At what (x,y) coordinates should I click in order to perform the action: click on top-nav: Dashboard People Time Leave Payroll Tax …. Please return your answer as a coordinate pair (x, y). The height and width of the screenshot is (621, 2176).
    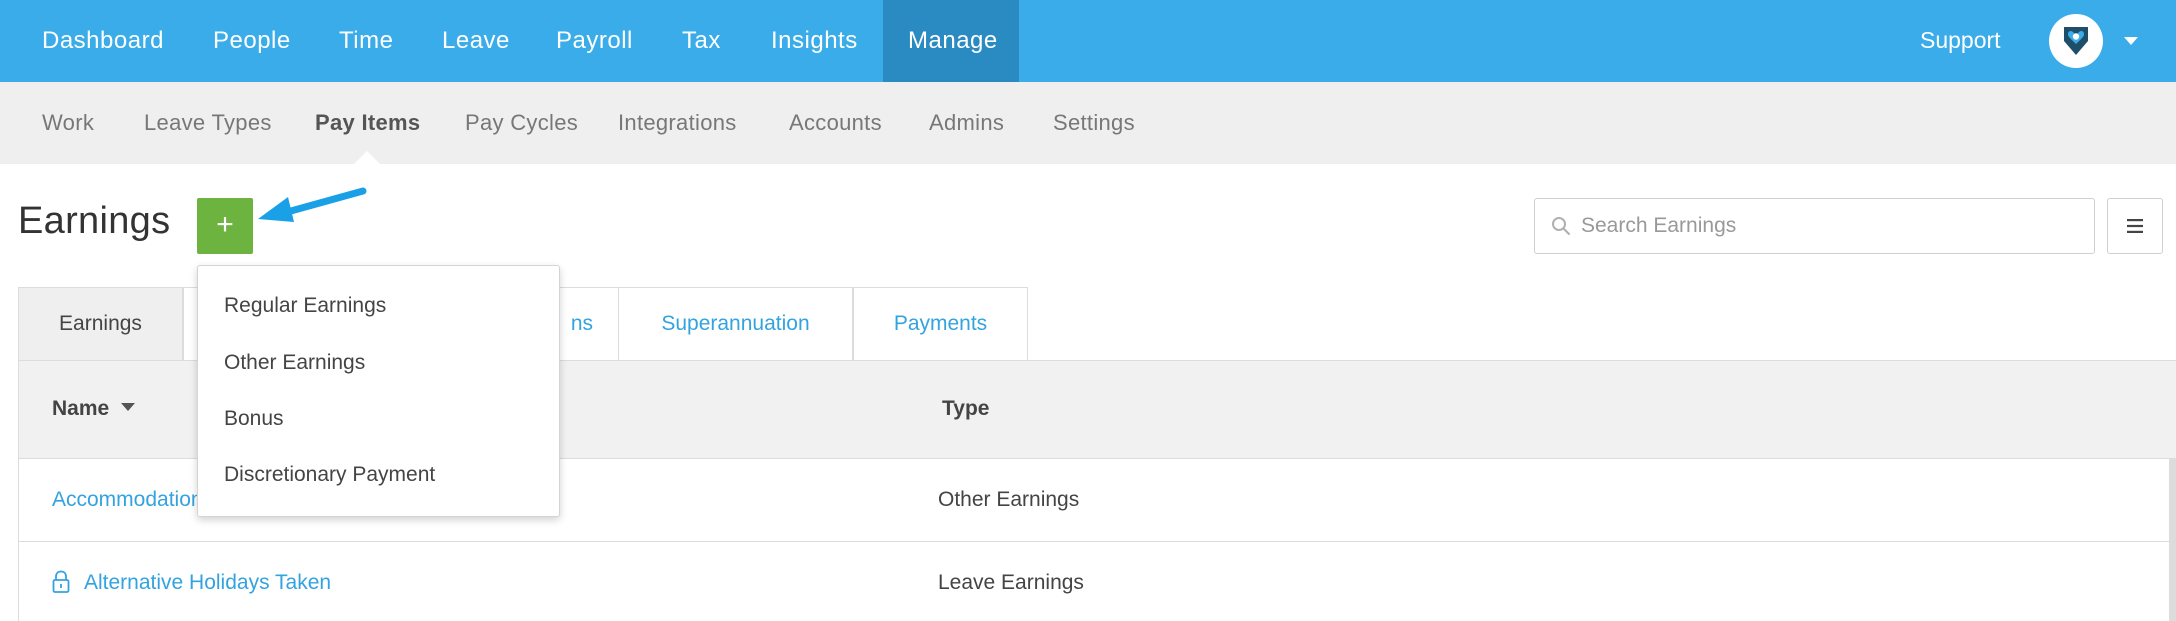
    Looking at the image, I should click on (1088, 41).